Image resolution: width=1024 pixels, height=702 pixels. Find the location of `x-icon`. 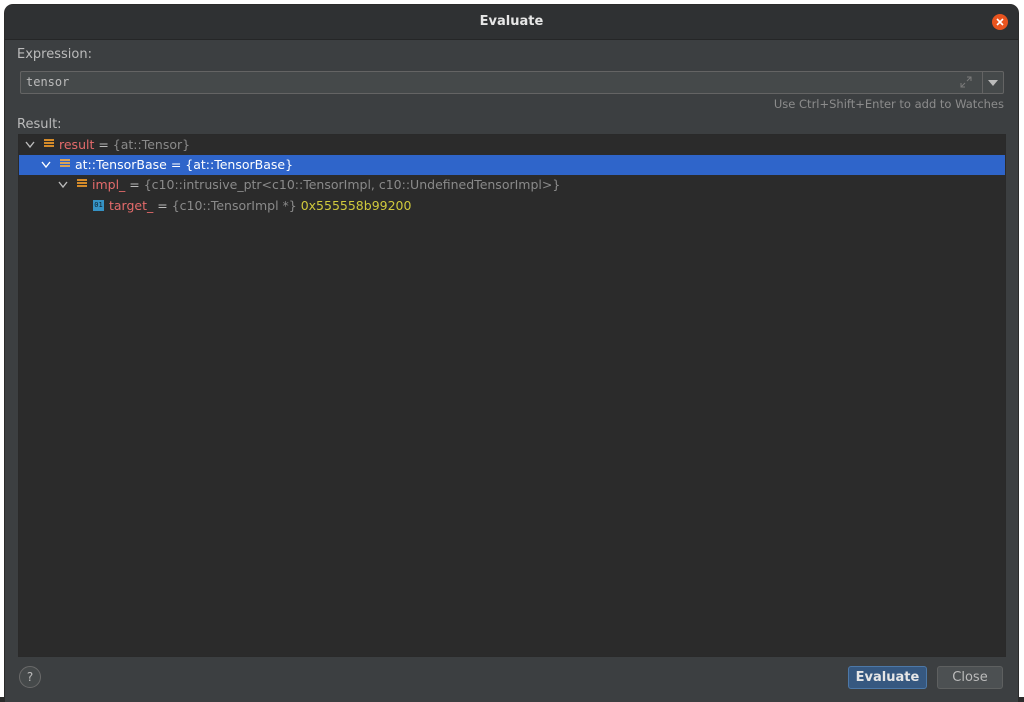

x-icon is located at coordinates (1000, 22).